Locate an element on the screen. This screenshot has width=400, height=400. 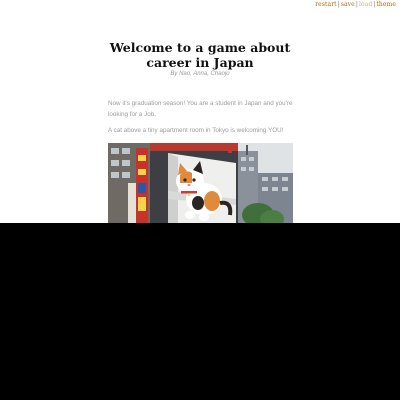
top-menu: restart|save|load|theme is located at coordinates (355, 4).